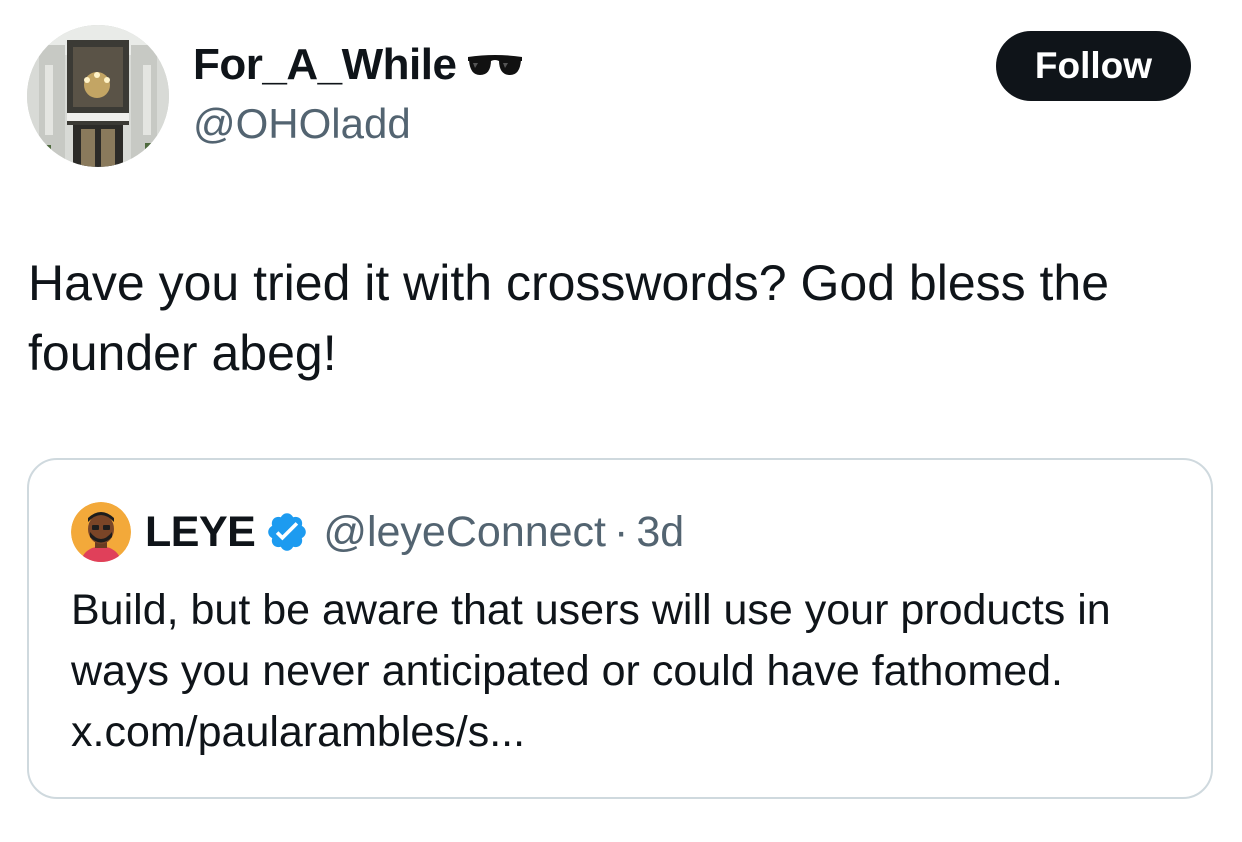  What do you see at coordinates (302, 124) in the screenshot?
I see `author-handle: @OHOladd` at bounding box center [302, 124].